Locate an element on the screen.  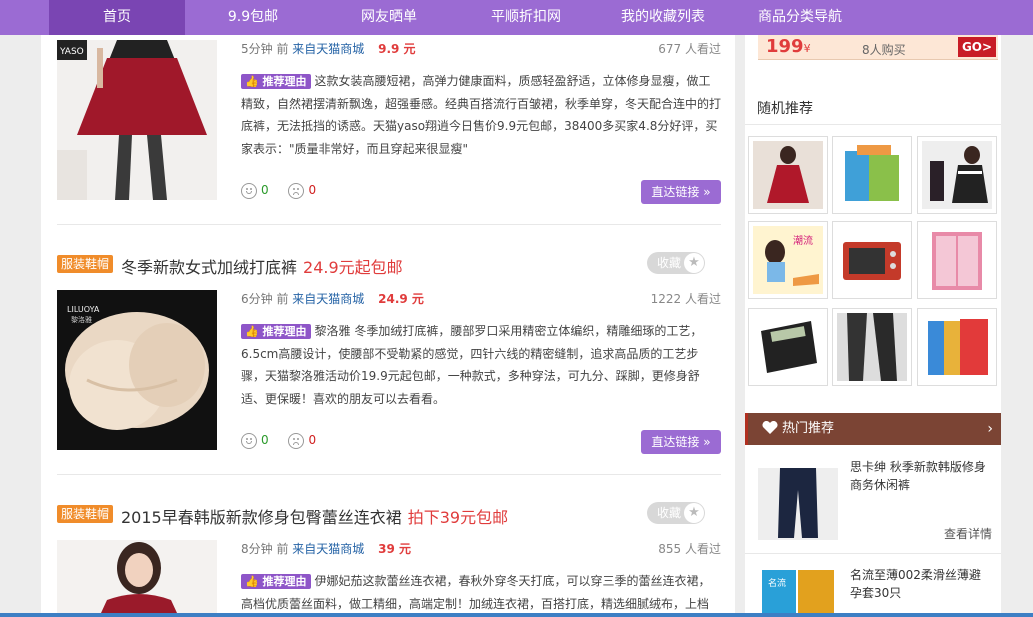
random-item-book-set is located at coordinates (872, 175).